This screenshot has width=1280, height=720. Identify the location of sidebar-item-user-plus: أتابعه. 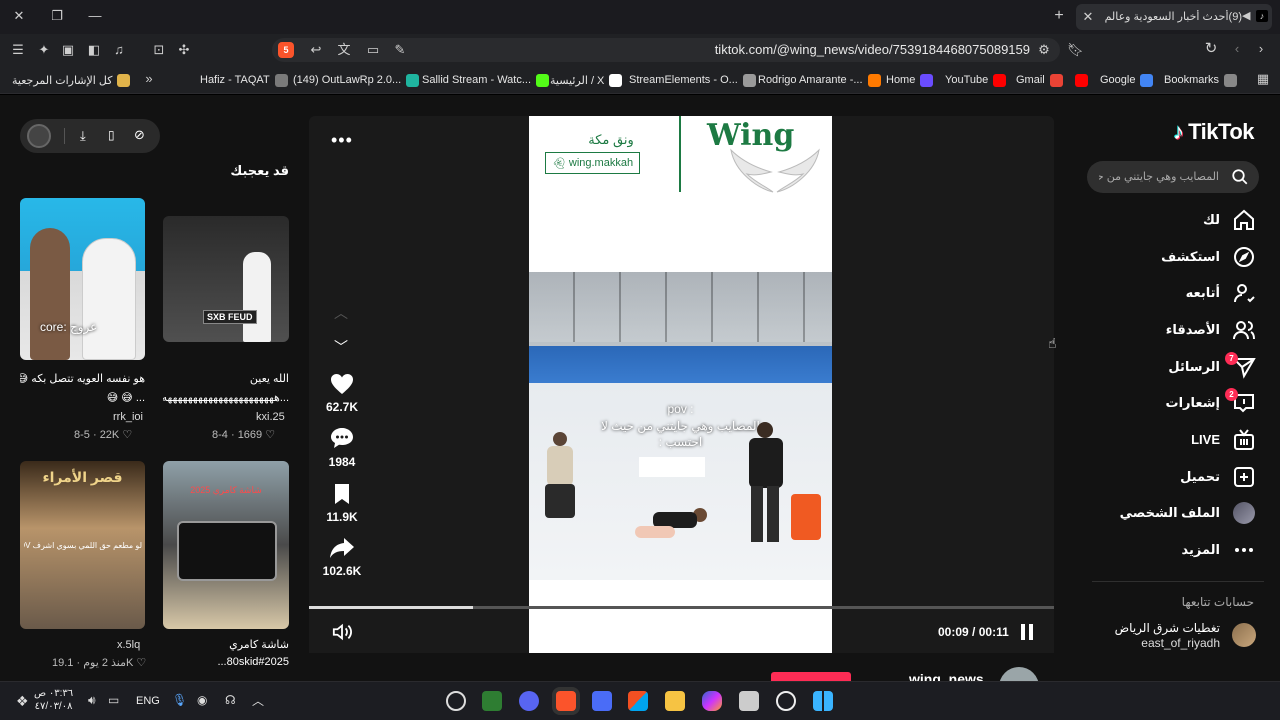
(1185, 293).